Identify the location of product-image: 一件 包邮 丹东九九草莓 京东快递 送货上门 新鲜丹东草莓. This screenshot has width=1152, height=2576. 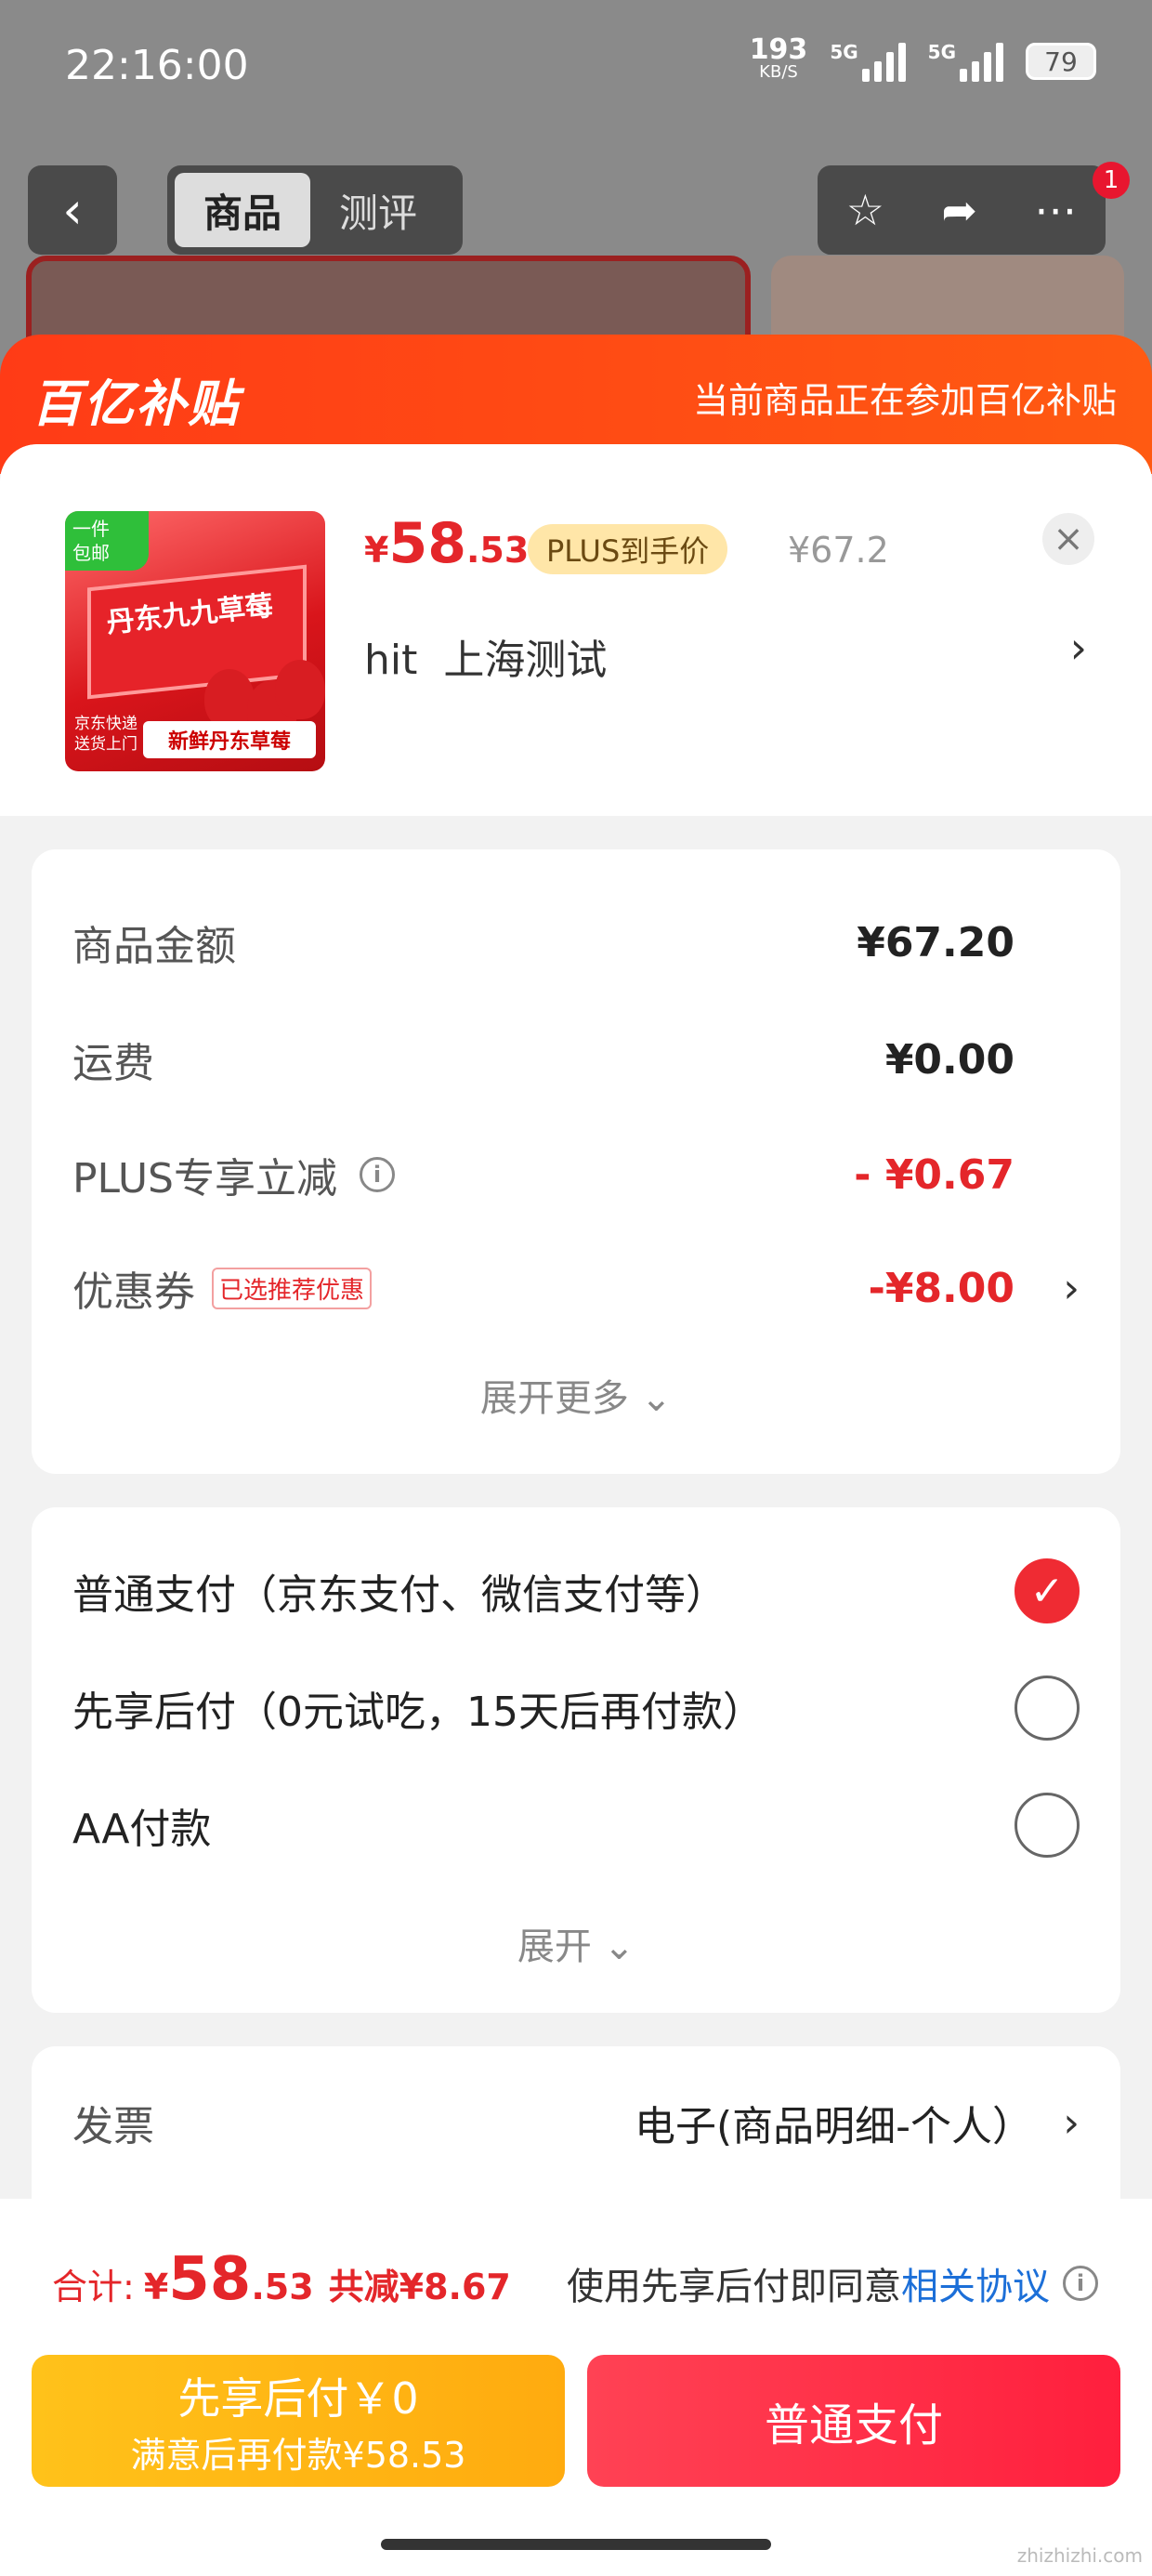
(195, 641).